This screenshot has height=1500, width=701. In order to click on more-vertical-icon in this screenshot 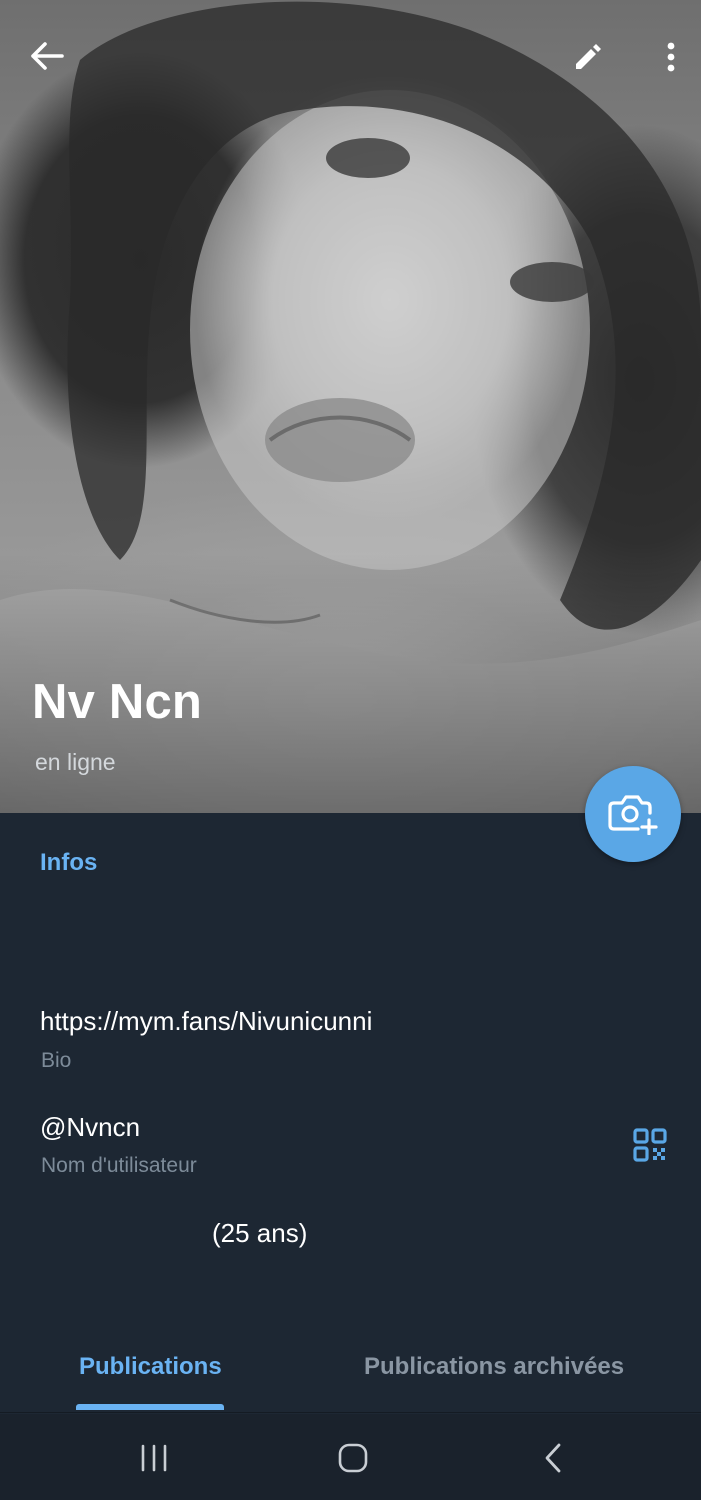, I will do `click(671, 57)`.